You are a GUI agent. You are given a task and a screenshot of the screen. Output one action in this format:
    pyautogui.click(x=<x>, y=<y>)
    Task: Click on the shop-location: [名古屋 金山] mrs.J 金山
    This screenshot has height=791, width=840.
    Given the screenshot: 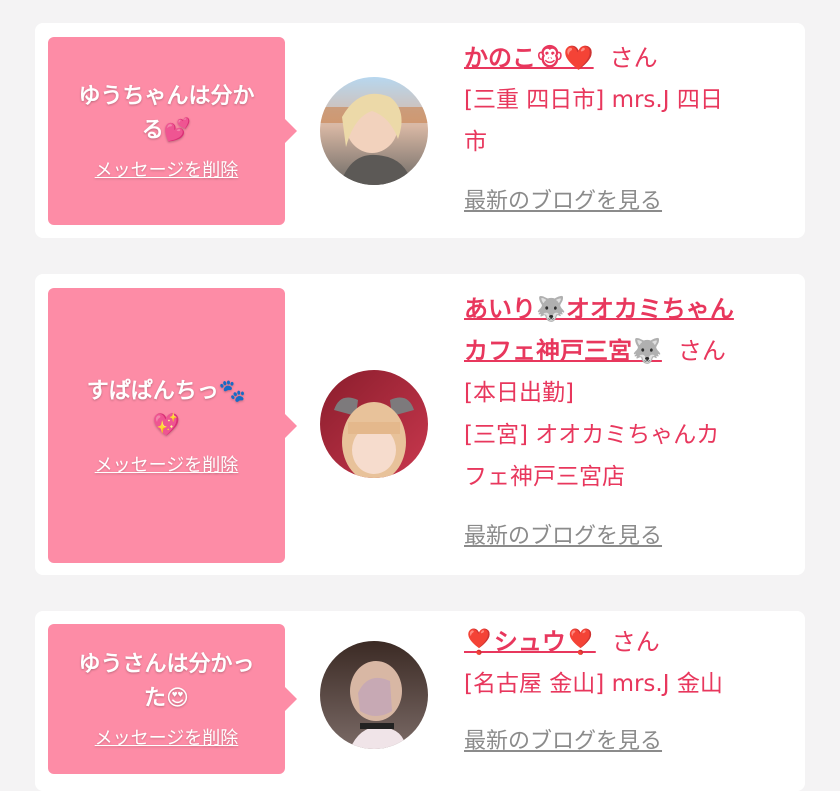 What is the action you would take?
    pyautogui.click(x=593, y=684)
    